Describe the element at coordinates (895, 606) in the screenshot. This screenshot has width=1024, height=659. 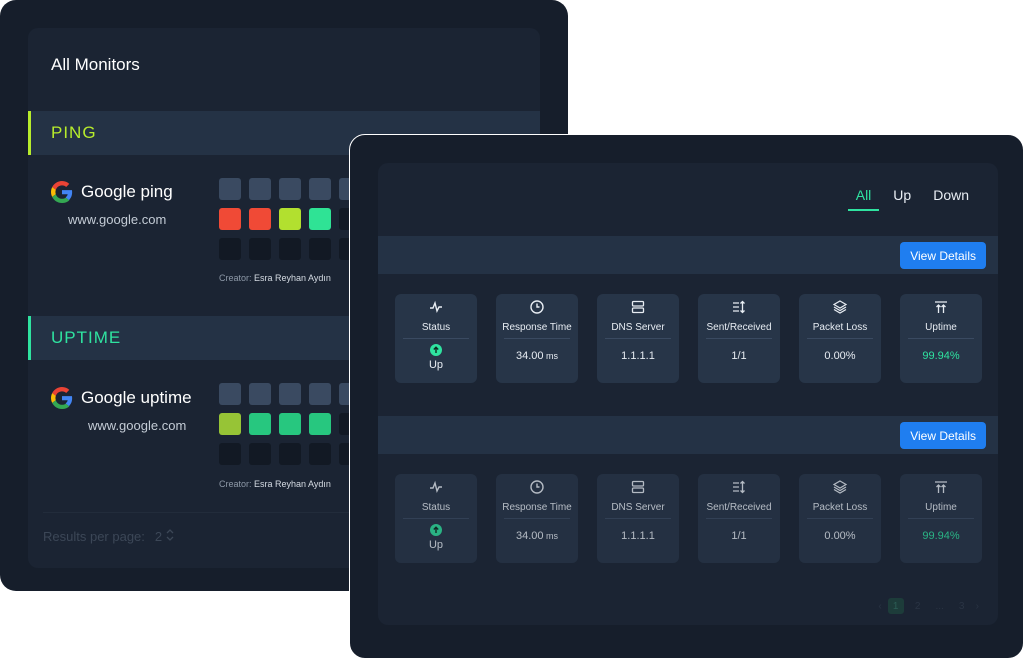
I see `page-button: 1` at that location.